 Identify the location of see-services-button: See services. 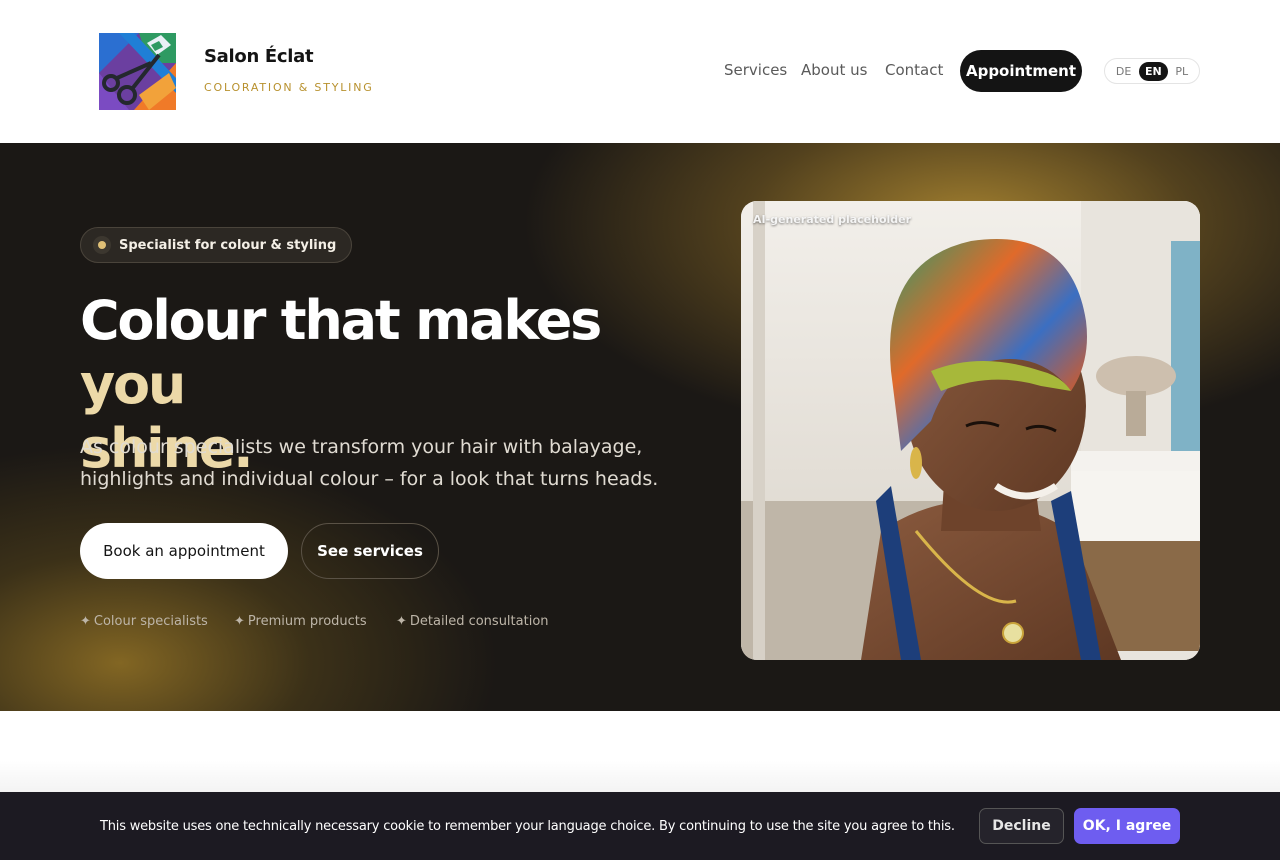
(370, 551).